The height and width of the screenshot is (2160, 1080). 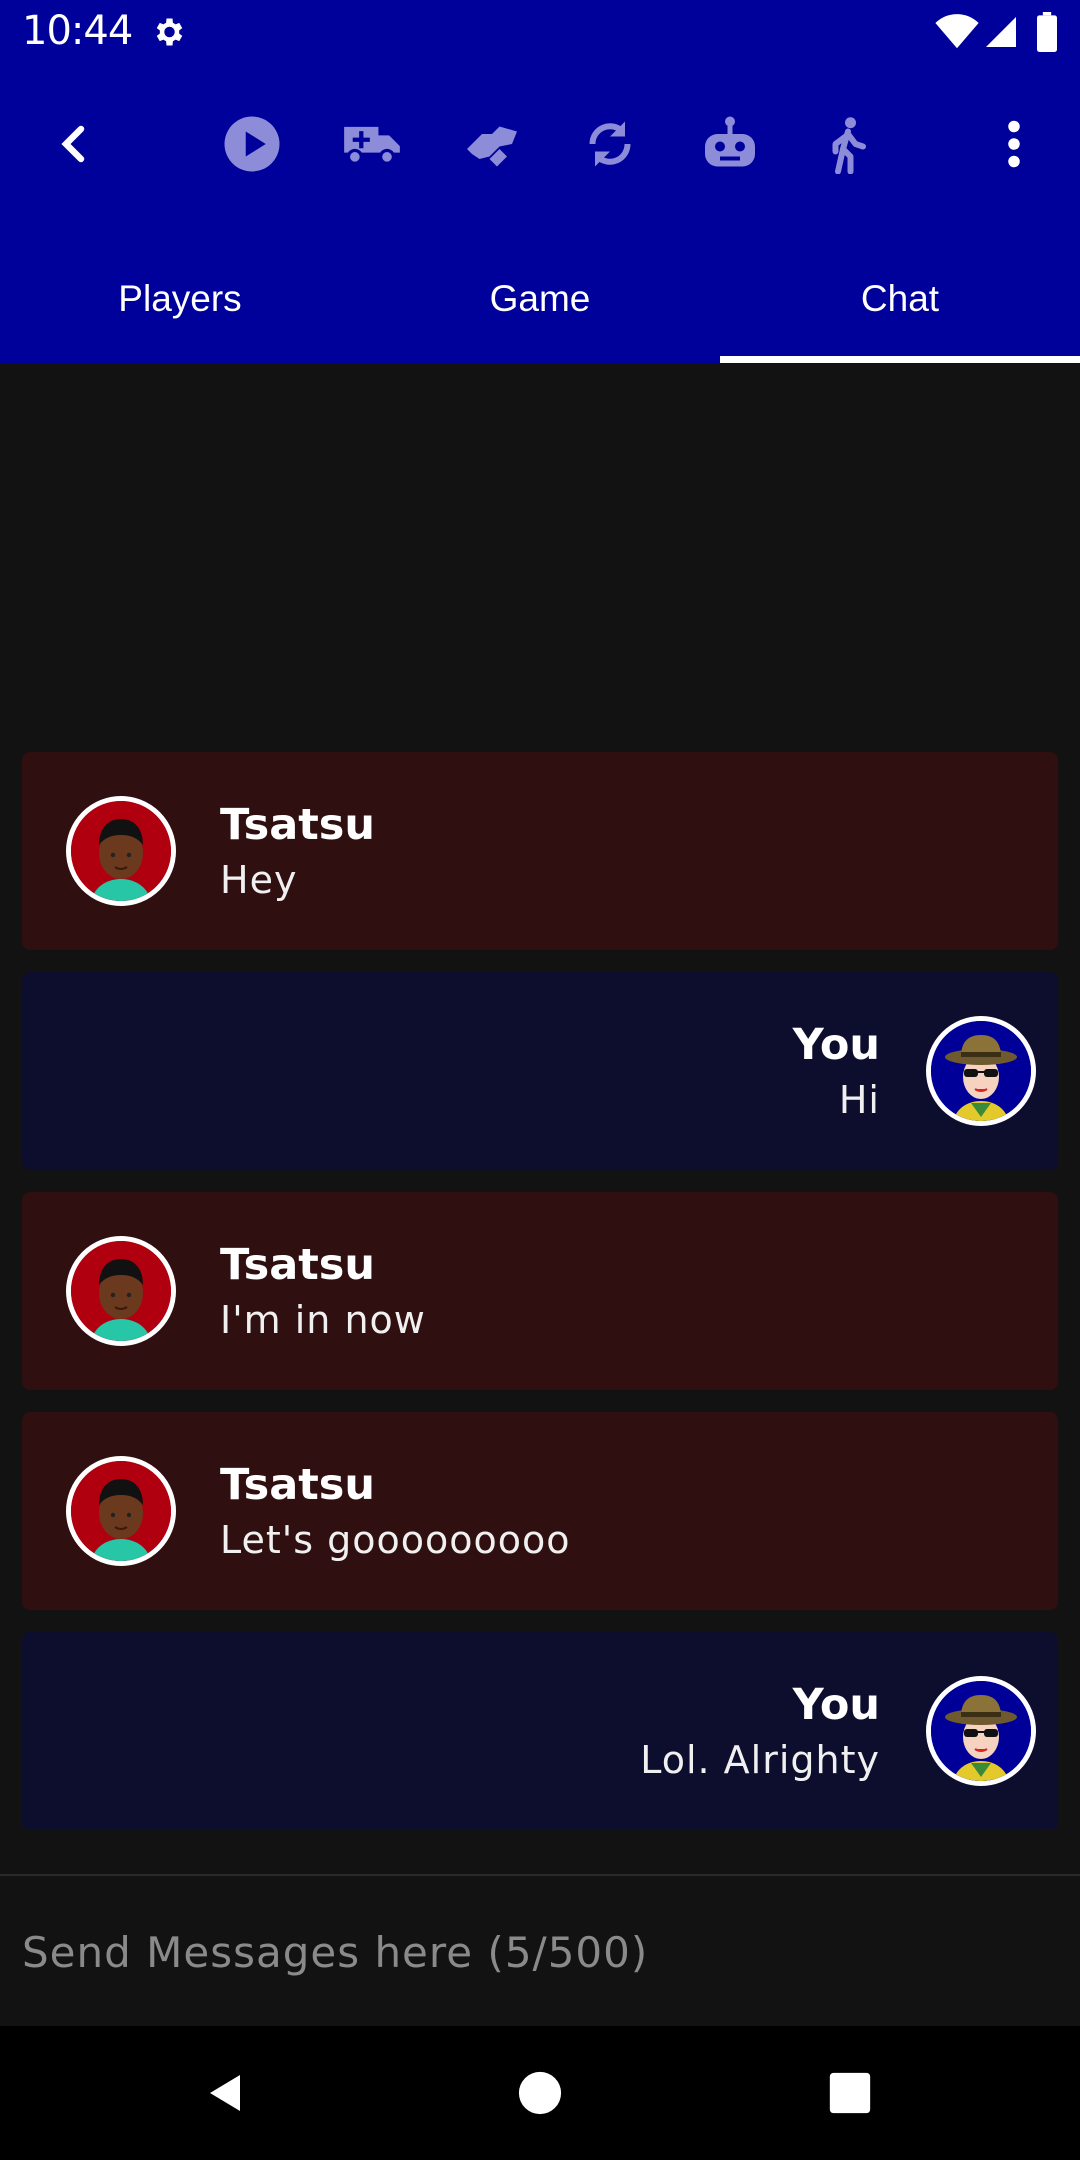 I want to click on more-vert-icon, so click(x=1014, y=144).